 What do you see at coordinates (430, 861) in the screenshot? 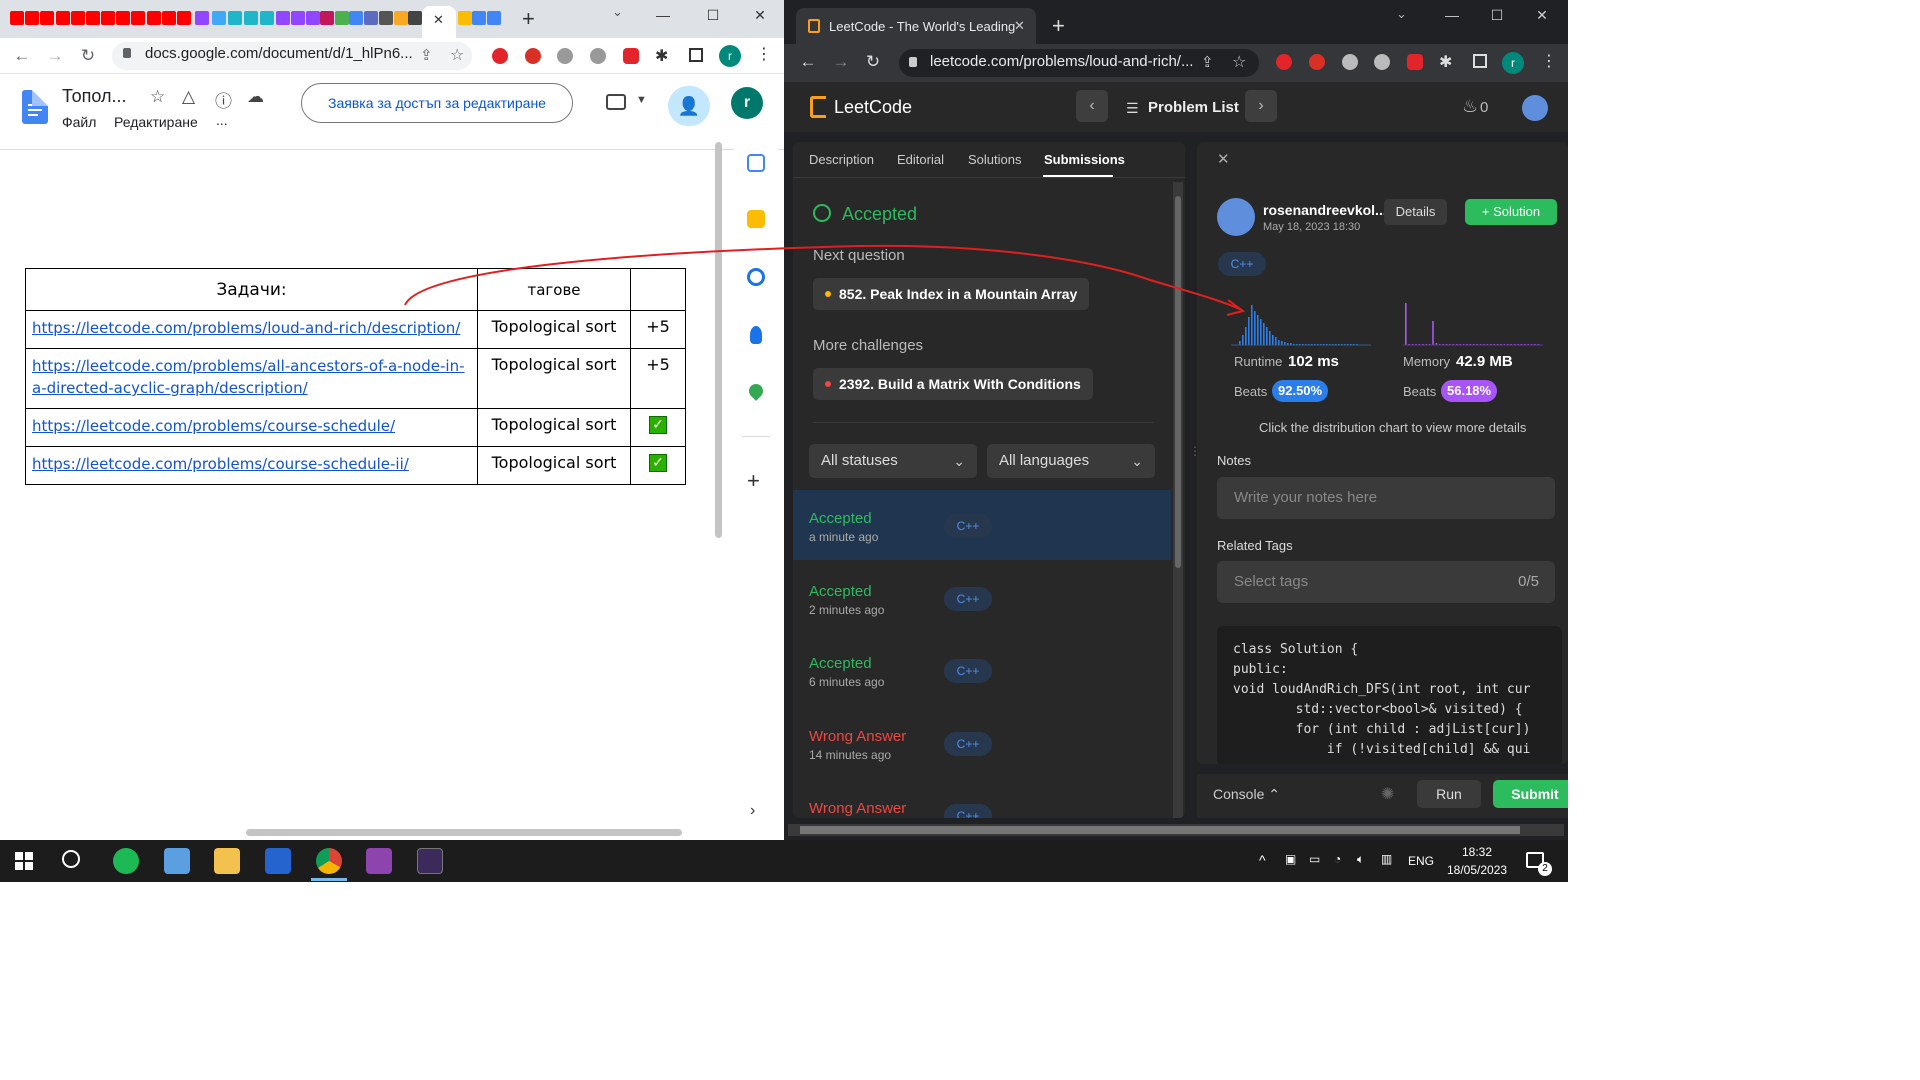
I see `terminal-icon` at bounding box center [430, 861].